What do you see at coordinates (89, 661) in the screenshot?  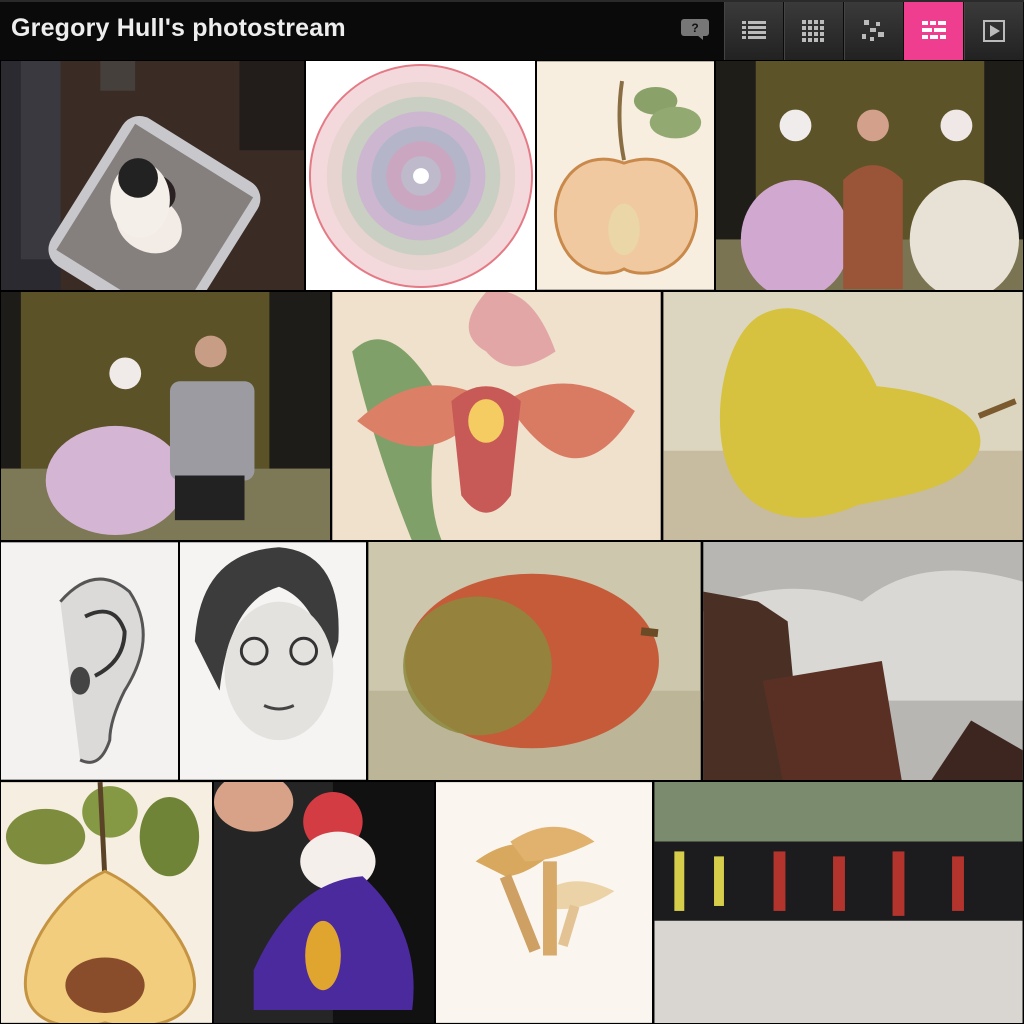 I see `photo-ear` at bounding box center [89, 661].